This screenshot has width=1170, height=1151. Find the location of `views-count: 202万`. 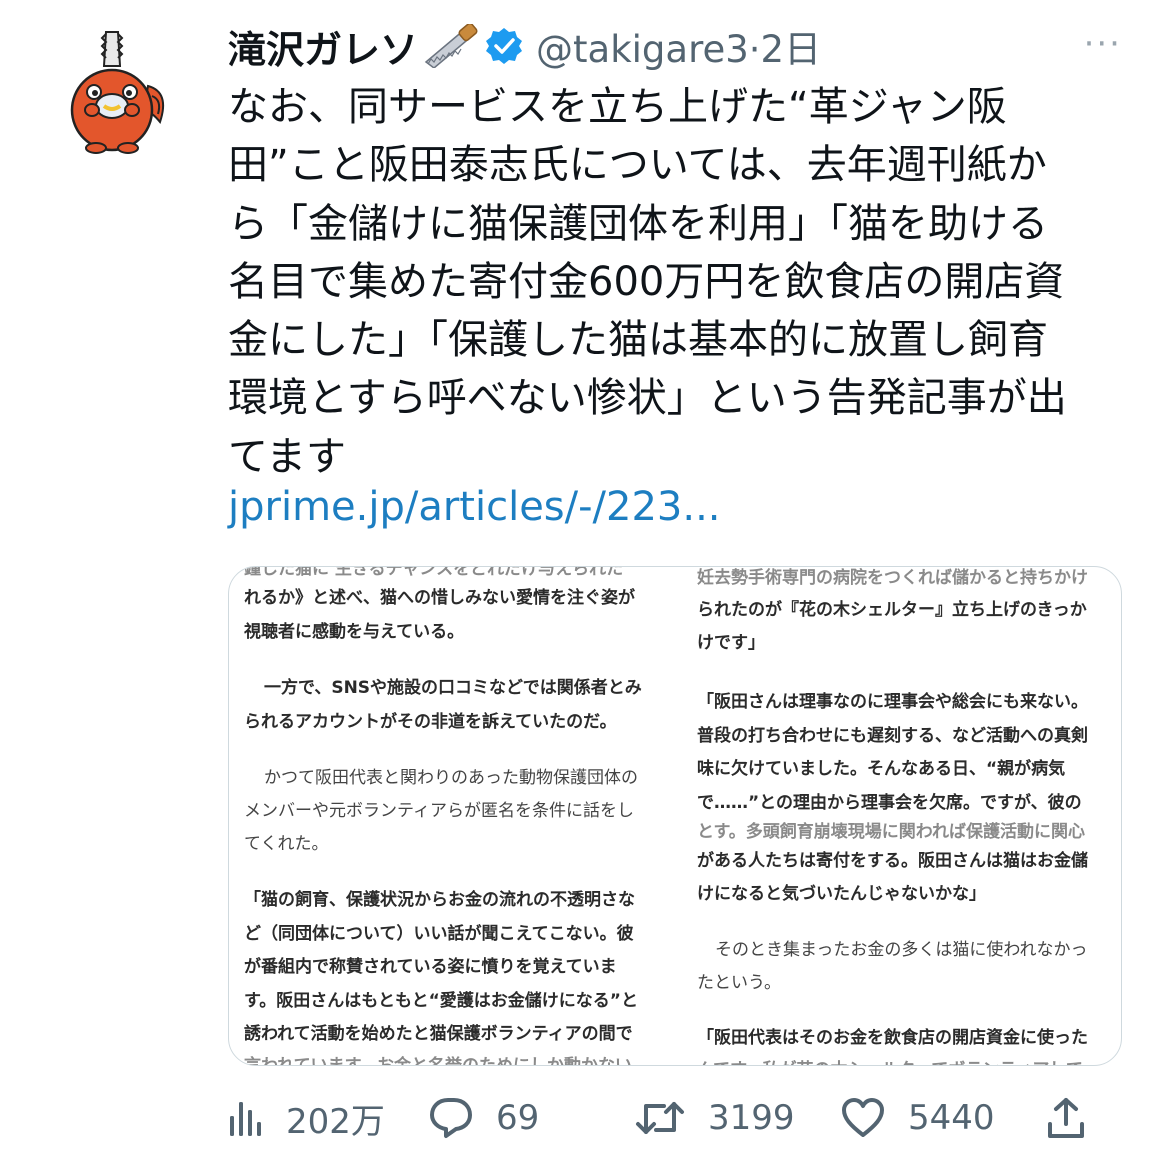

views-count: 202万 is located at coordinates (335, 1121).